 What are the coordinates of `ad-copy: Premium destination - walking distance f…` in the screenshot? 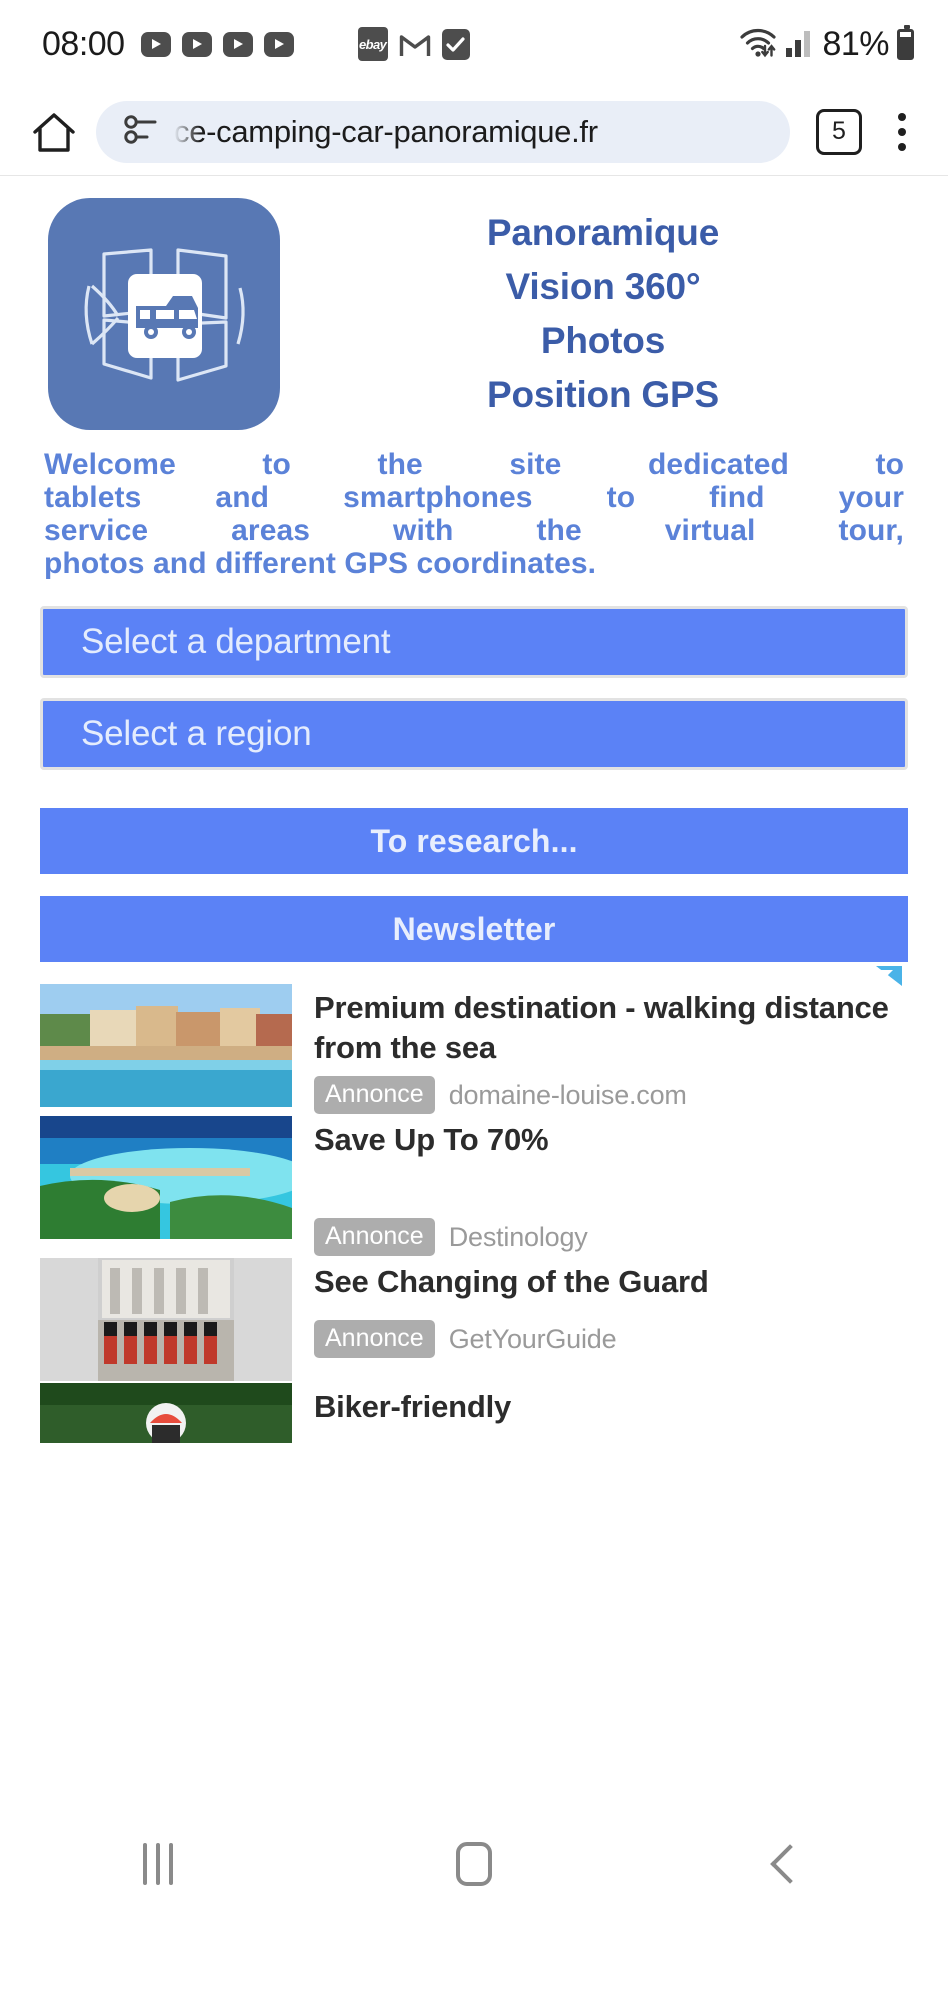 It's located at (600, 1049).